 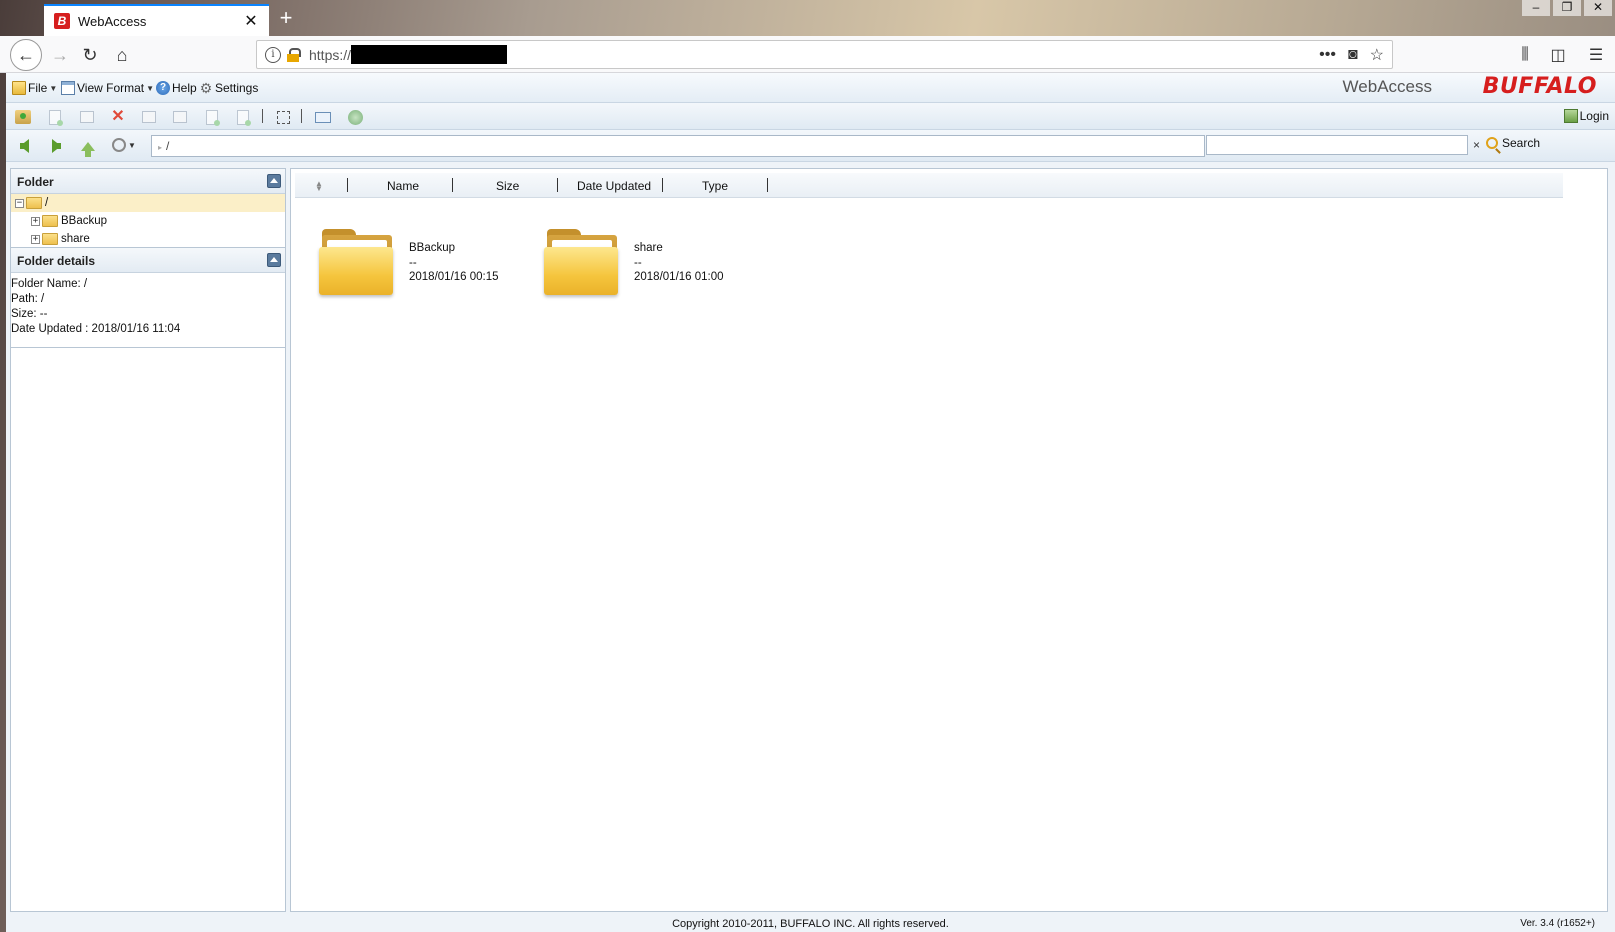 I want to click on copy-icon, so click(x=180, y=117).